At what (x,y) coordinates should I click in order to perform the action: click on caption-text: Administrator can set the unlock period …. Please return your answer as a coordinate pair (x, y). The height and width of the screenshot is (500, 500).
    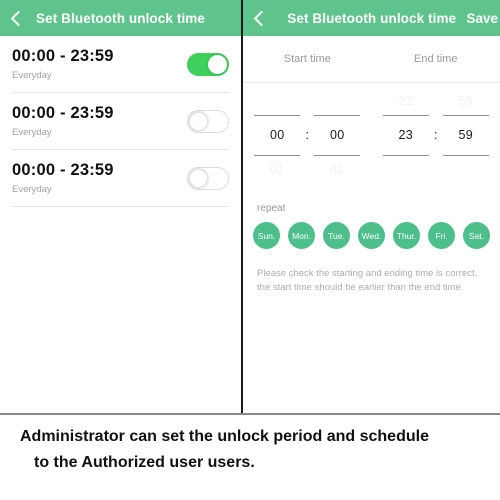
    Looking at the image, I should click on (250, 450).